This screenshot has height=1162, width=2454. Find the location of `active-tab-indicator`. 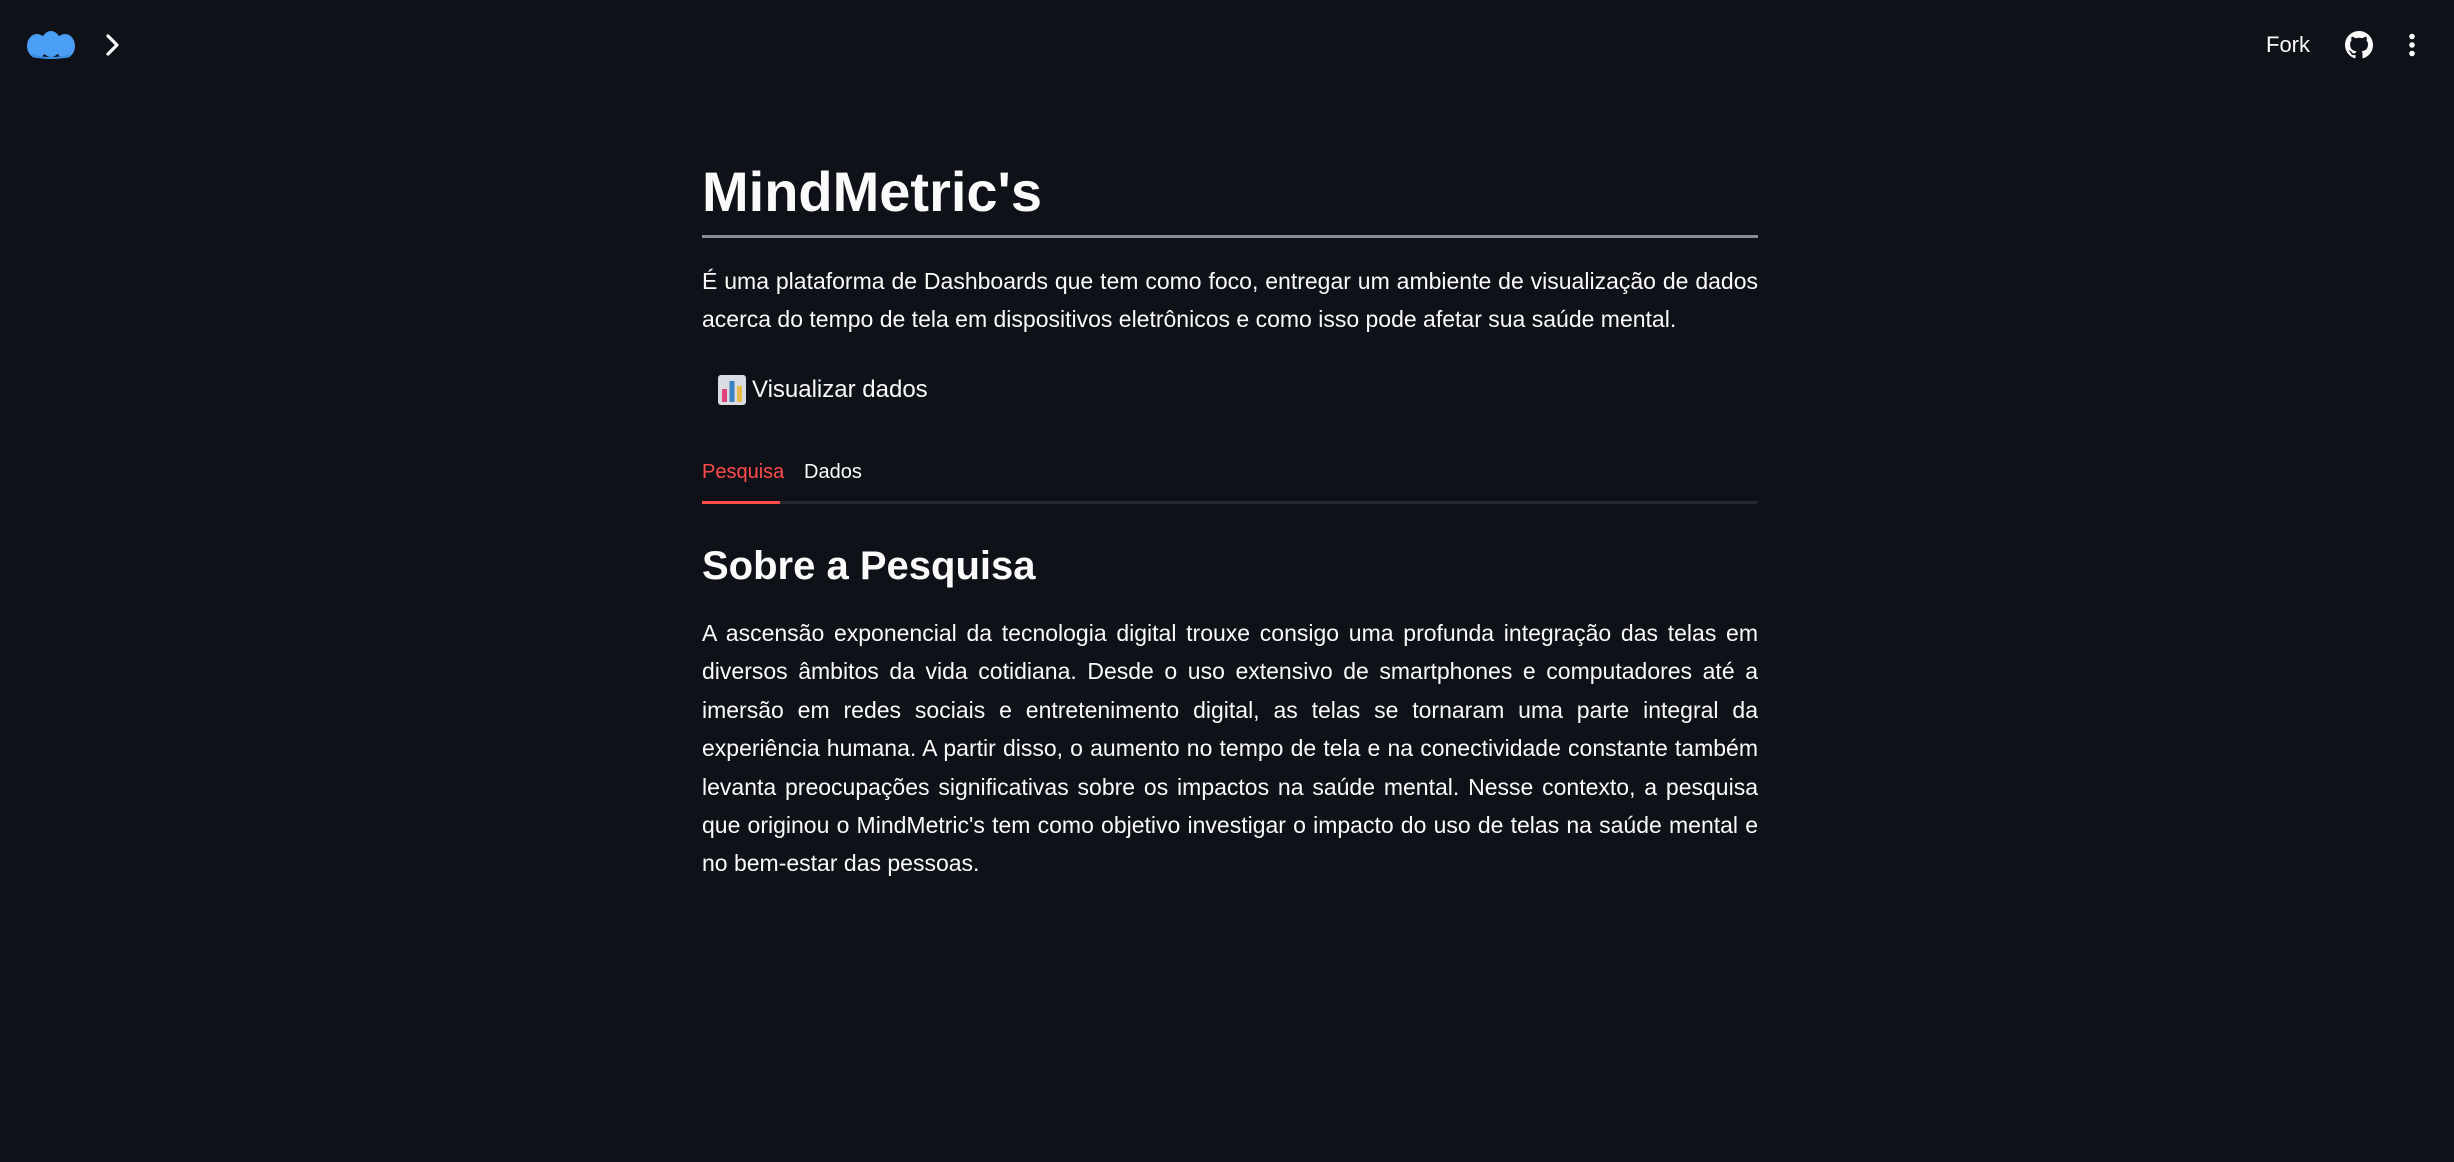

active-tab-indicator is located at coordinates (741, 502).